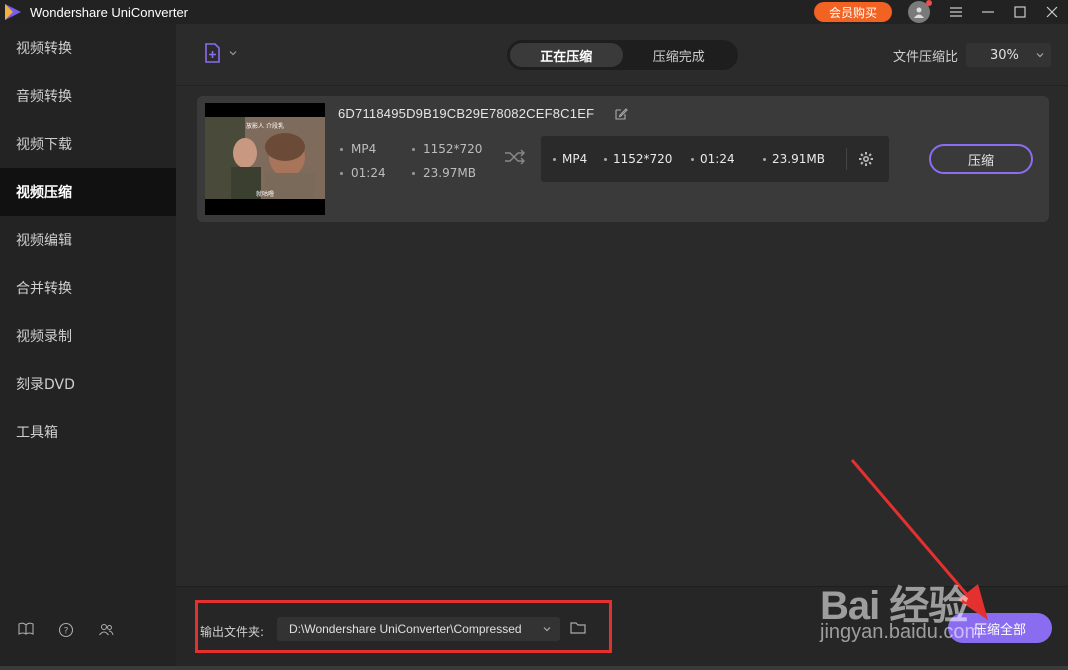  What do you see at coordinates (926, 57) in the screenshot?
I see `compress-ratio-label: 文件压缩比` at bounding box center [926, 57].